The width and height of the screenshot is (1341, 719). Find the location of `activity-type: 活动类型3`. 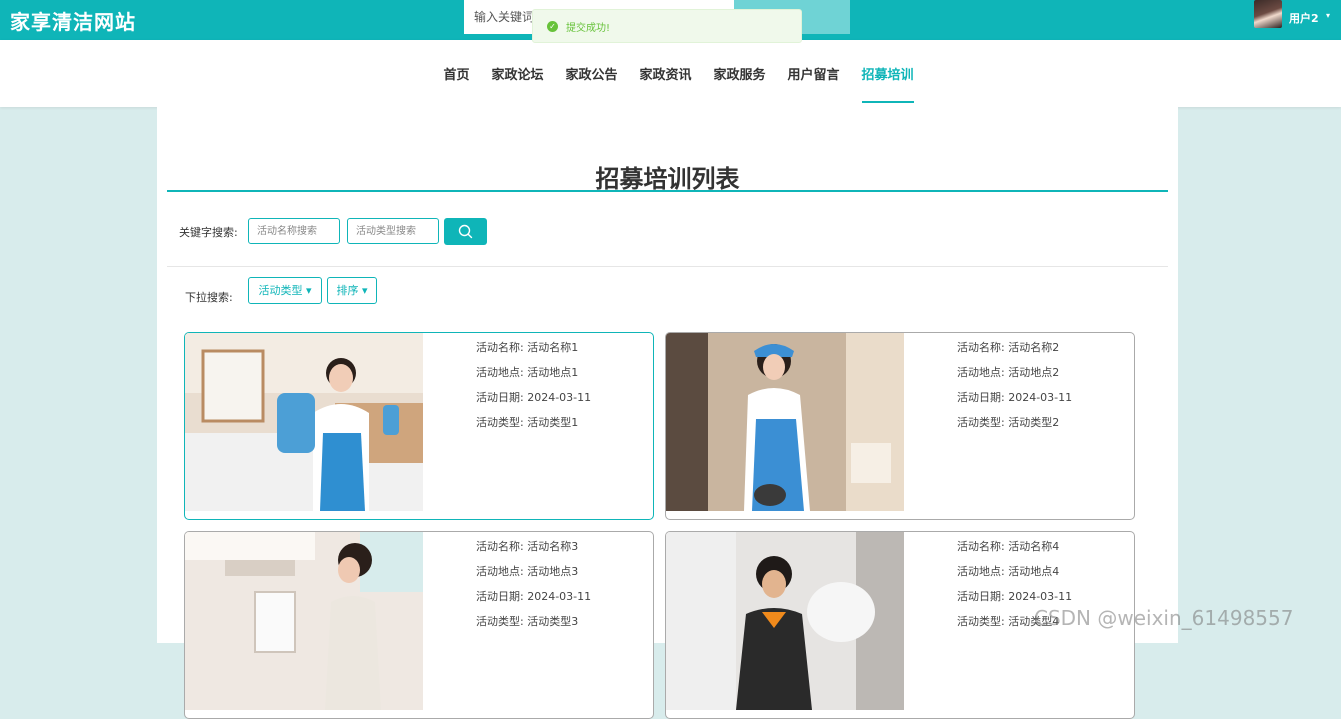

activity-type: 活动类型3 is located at coordinates (553, 621).